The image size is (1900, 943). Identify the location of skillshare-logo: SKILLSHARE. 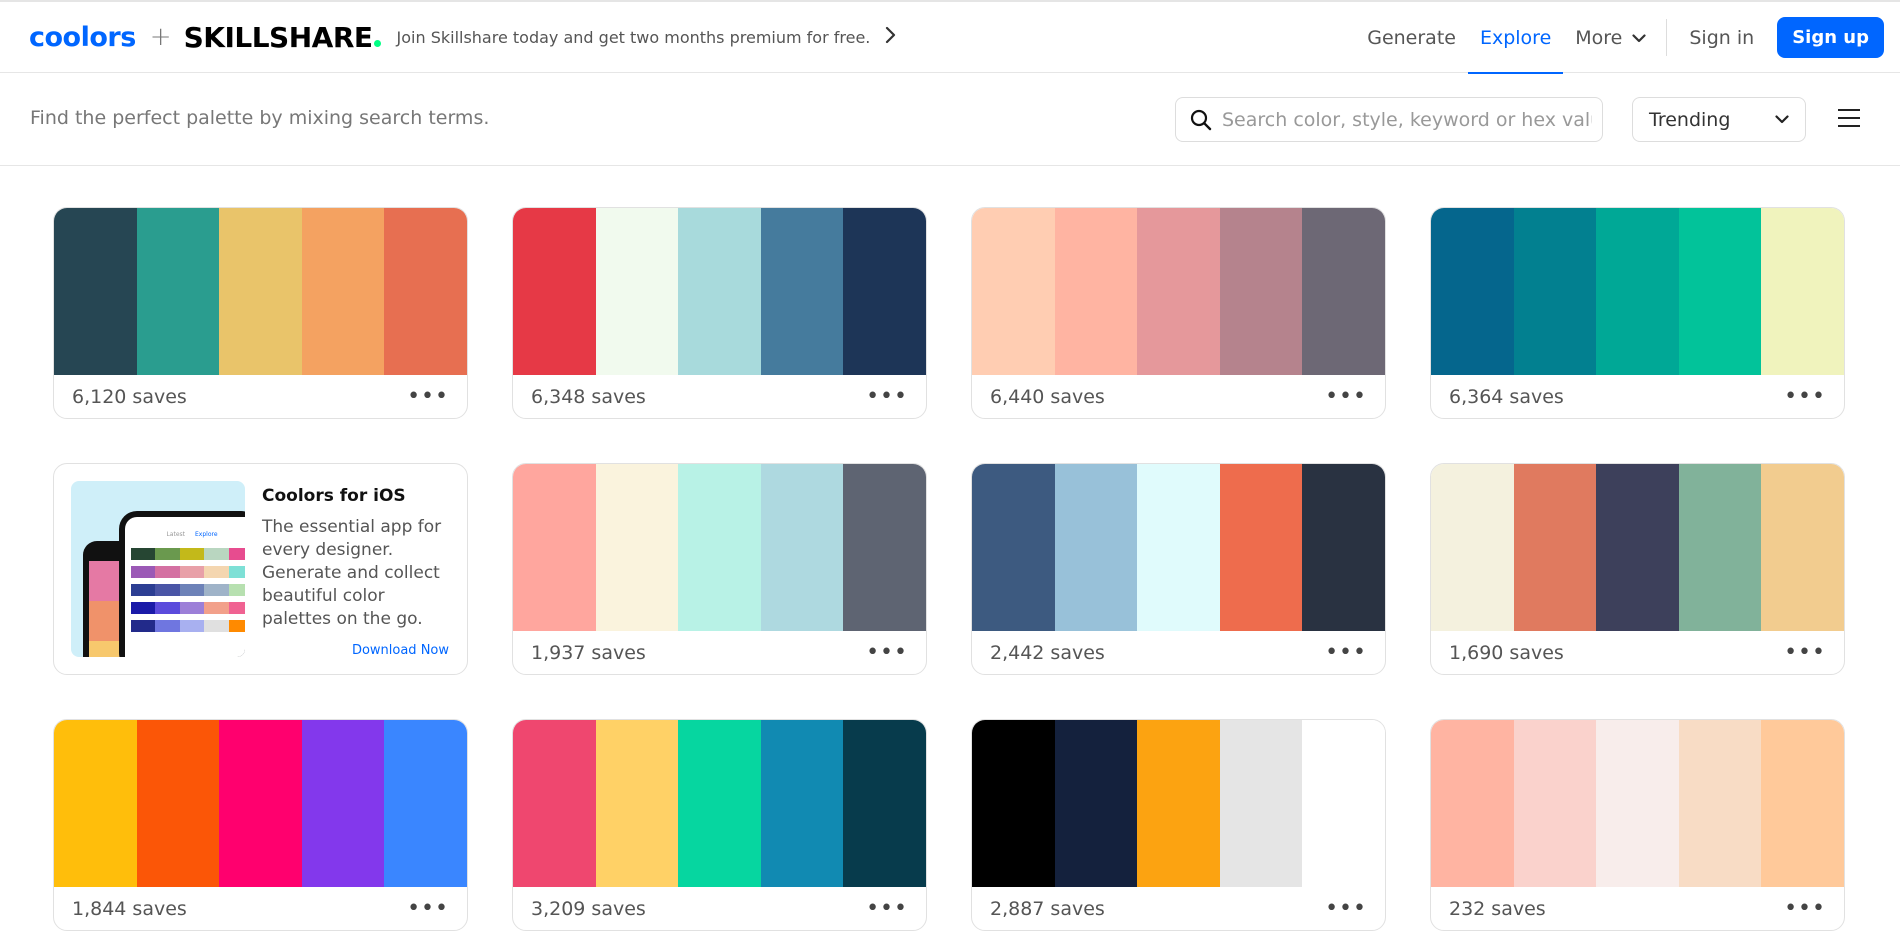
(282, 37).